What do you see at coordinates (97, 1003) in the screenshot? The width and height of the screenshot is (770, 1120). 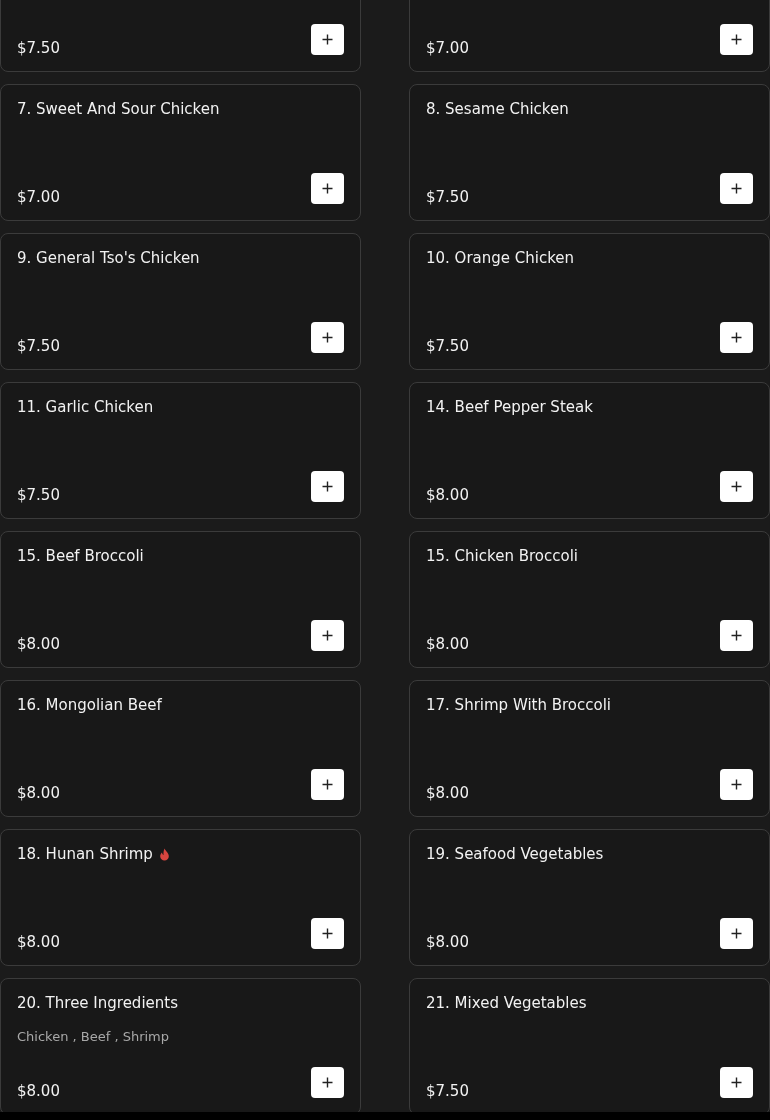 I see `item-title: 20. Three Ingredients` at bounding box center [97, 1003].